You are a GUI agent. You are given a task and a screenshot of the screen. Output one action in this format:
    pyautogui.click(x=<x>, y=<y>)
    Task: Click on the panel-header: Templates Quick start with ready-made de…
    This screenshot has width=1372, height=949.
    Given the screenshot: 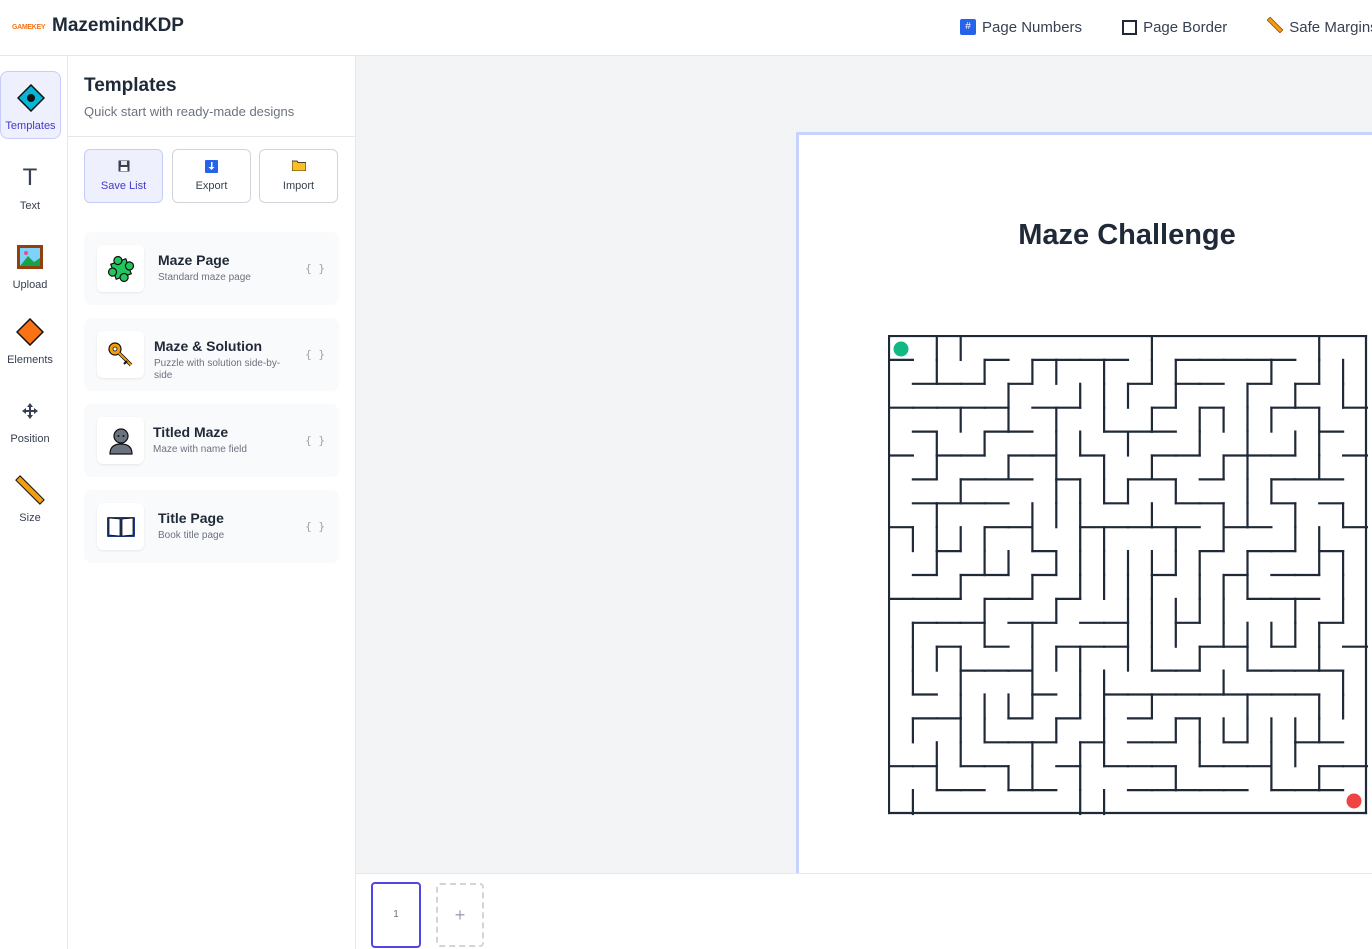 What is the action you would take?
    pyautogui.click(x=212, y=96)
    